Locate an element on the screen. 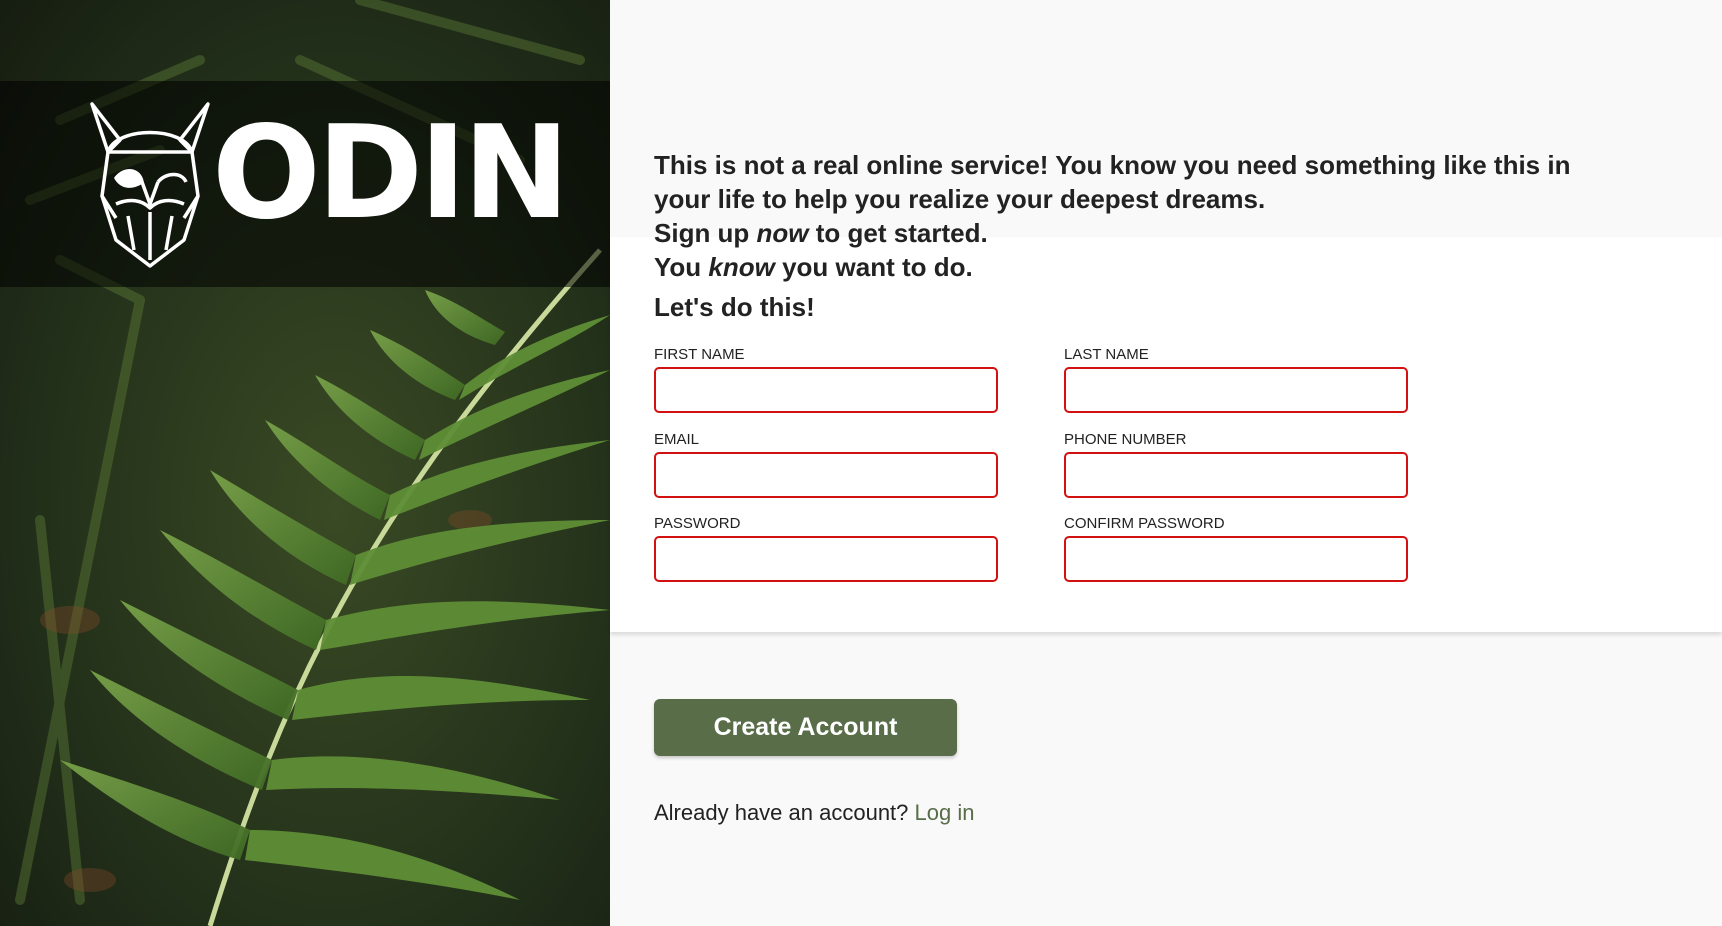 The image size is (1722, 926). phone-number-field: PHONE NUMBER is located at coordinates (1236, 464).